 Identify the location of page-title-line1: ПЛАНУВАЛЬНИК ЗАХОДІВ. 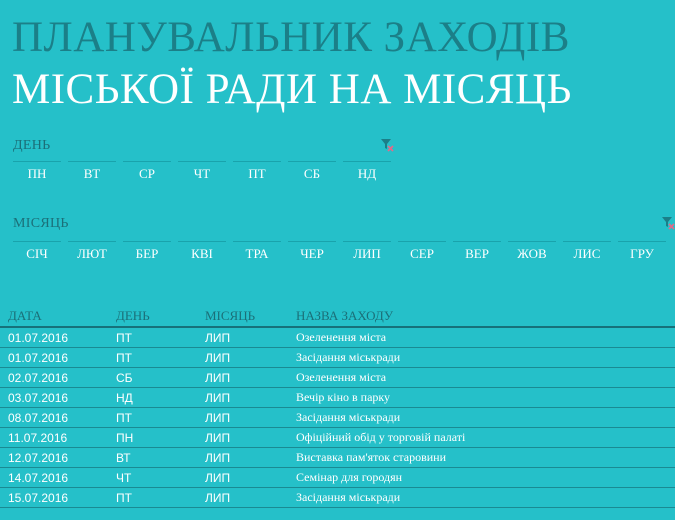
(291, 37).